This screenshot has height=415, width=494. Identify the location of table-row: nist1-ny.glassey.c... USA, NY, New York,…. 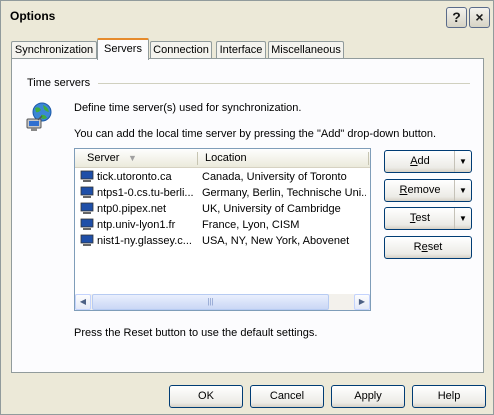
(222, 241).